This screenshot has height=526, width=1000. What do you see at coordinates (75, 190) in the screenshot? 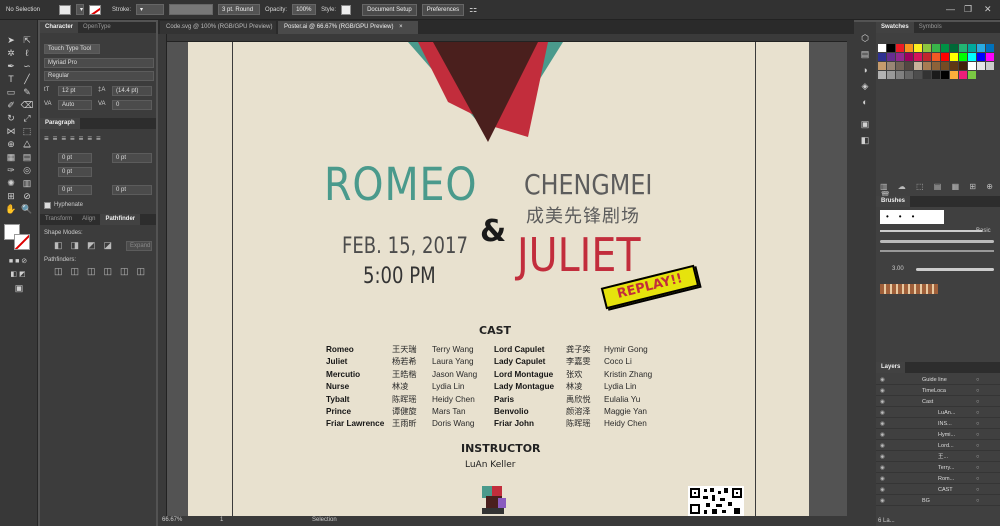
I see `space-before-field: 0 pt` at bounding box center [75, 190].